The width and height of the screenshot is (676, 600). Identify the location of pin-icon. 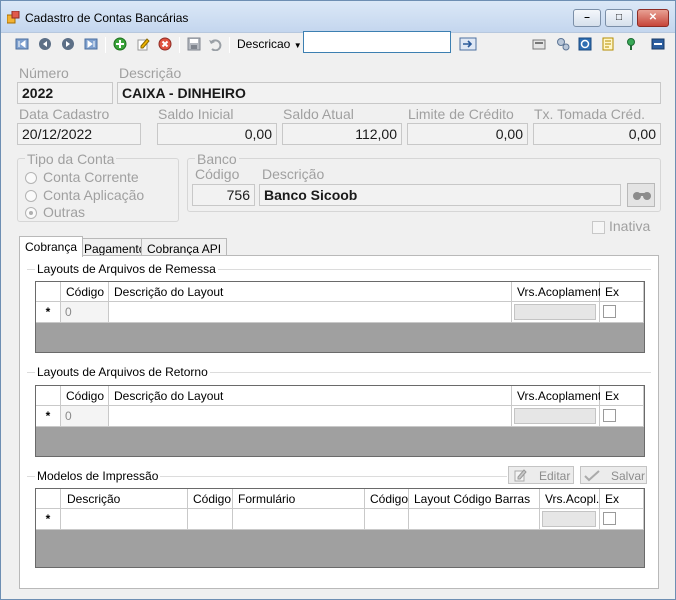
(631, 44).